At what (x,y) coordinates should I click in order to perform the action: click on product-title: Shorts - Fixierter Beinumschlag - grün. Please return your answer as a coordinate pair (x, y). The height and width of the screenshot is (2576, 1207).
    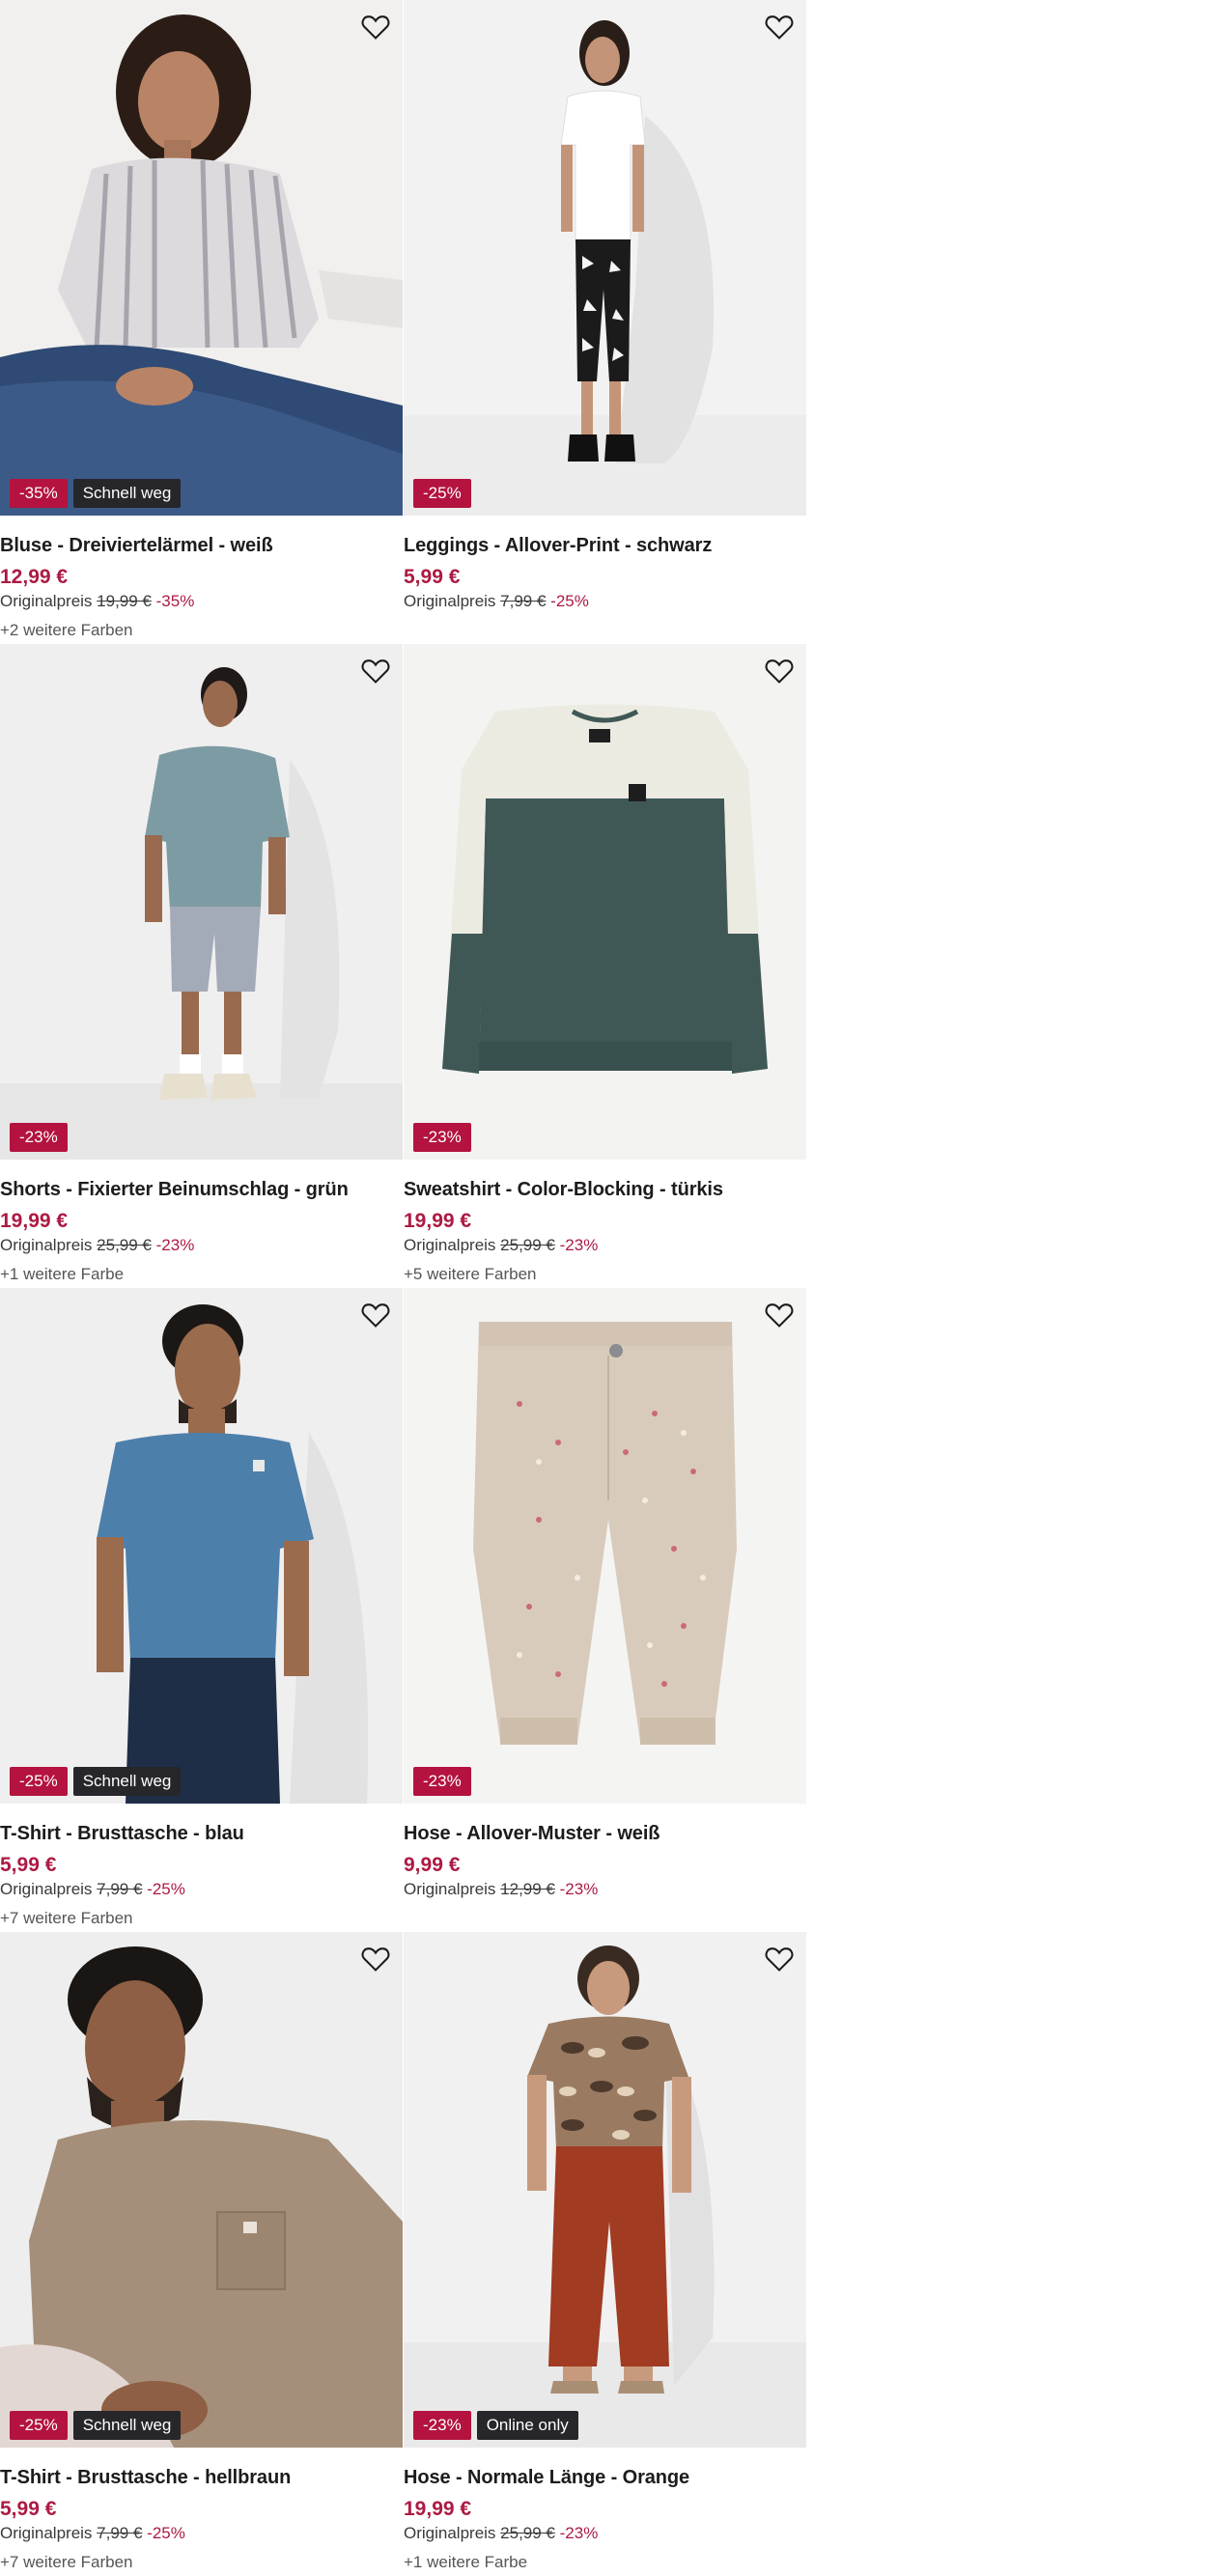
    Looking at the image, I should click on (199, 1189).